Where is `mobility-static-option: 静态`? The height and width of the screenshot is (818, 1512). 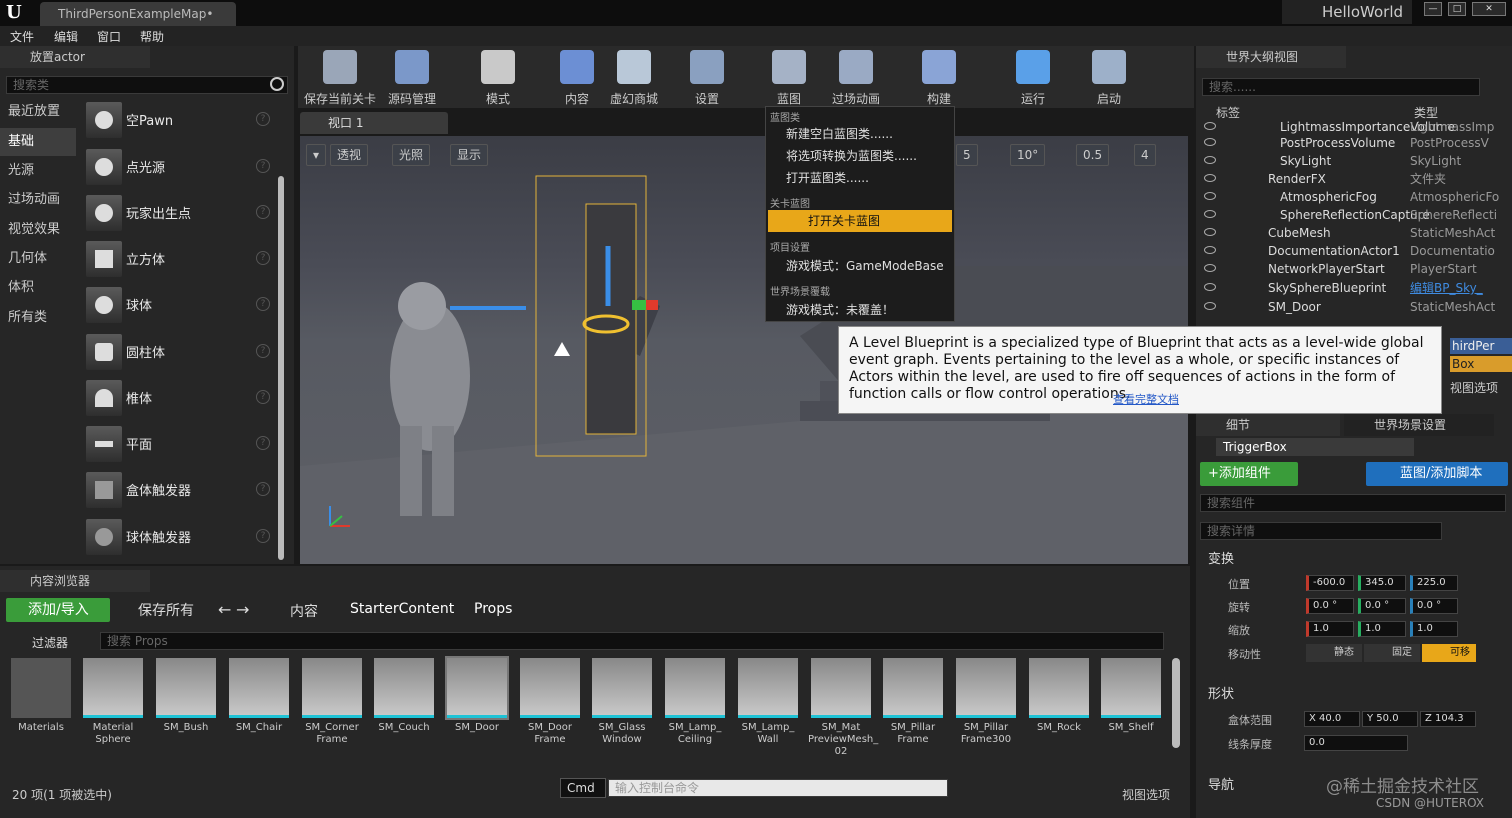
mobility-static-option: 静态 is located at coordinates (1334, 653).